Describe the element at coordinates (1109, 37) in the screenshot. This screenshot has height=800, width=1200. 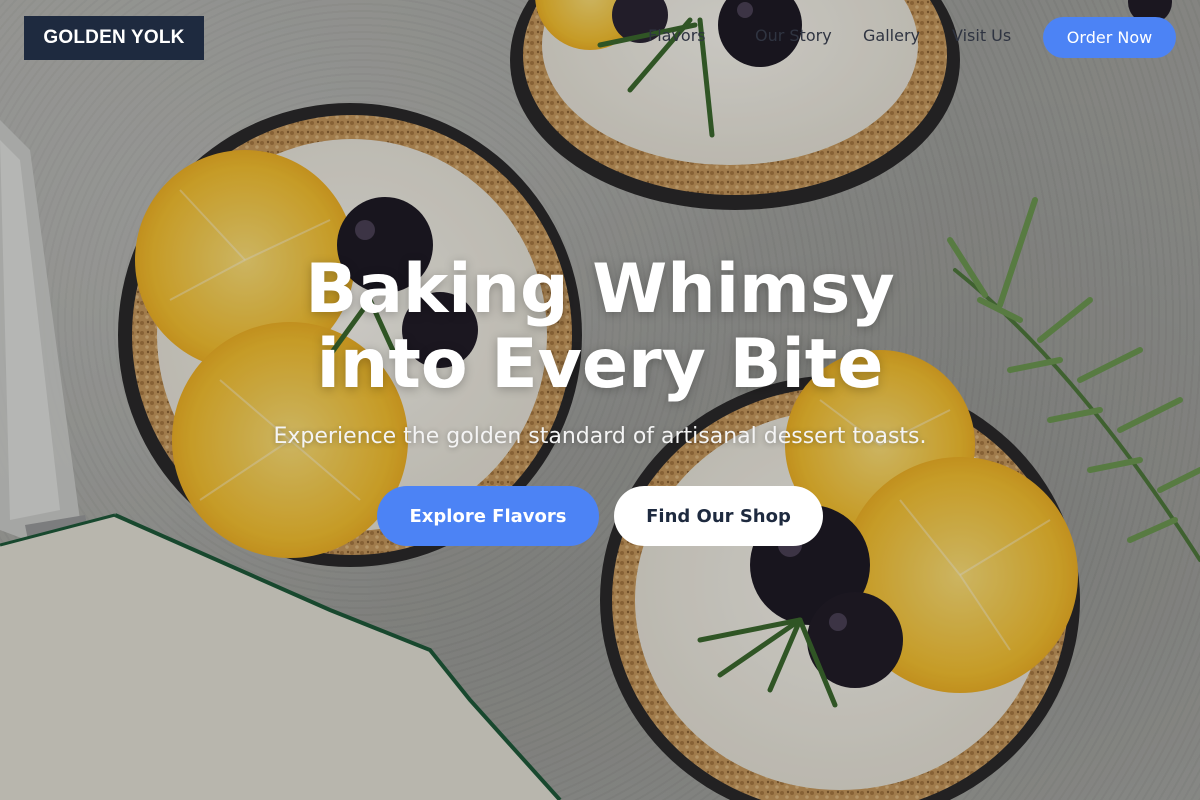
I see `order-now-button: Order Now` at that location.